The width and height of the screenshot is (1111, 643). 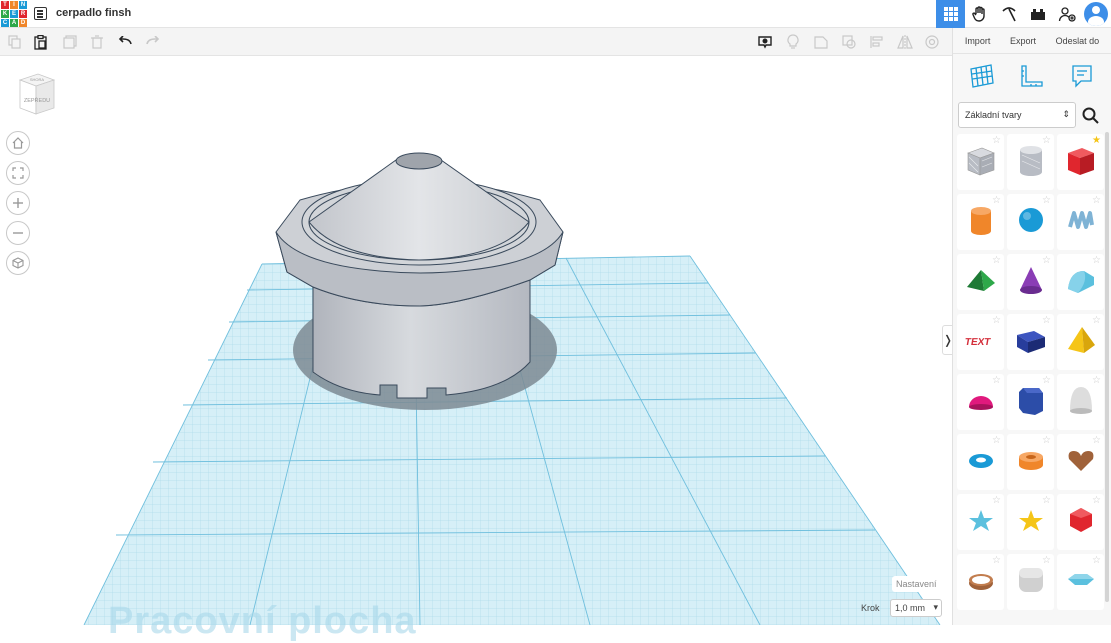 I want to click on shape-wedge: ☆, so click(x=1030, y=342).